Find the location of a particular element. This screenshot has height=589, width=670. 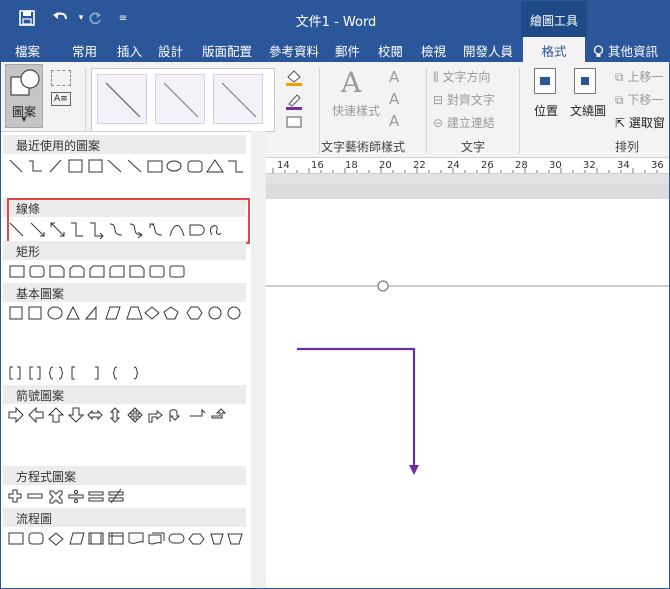

equation-shapes-grid is located at coordinates (127, 497).